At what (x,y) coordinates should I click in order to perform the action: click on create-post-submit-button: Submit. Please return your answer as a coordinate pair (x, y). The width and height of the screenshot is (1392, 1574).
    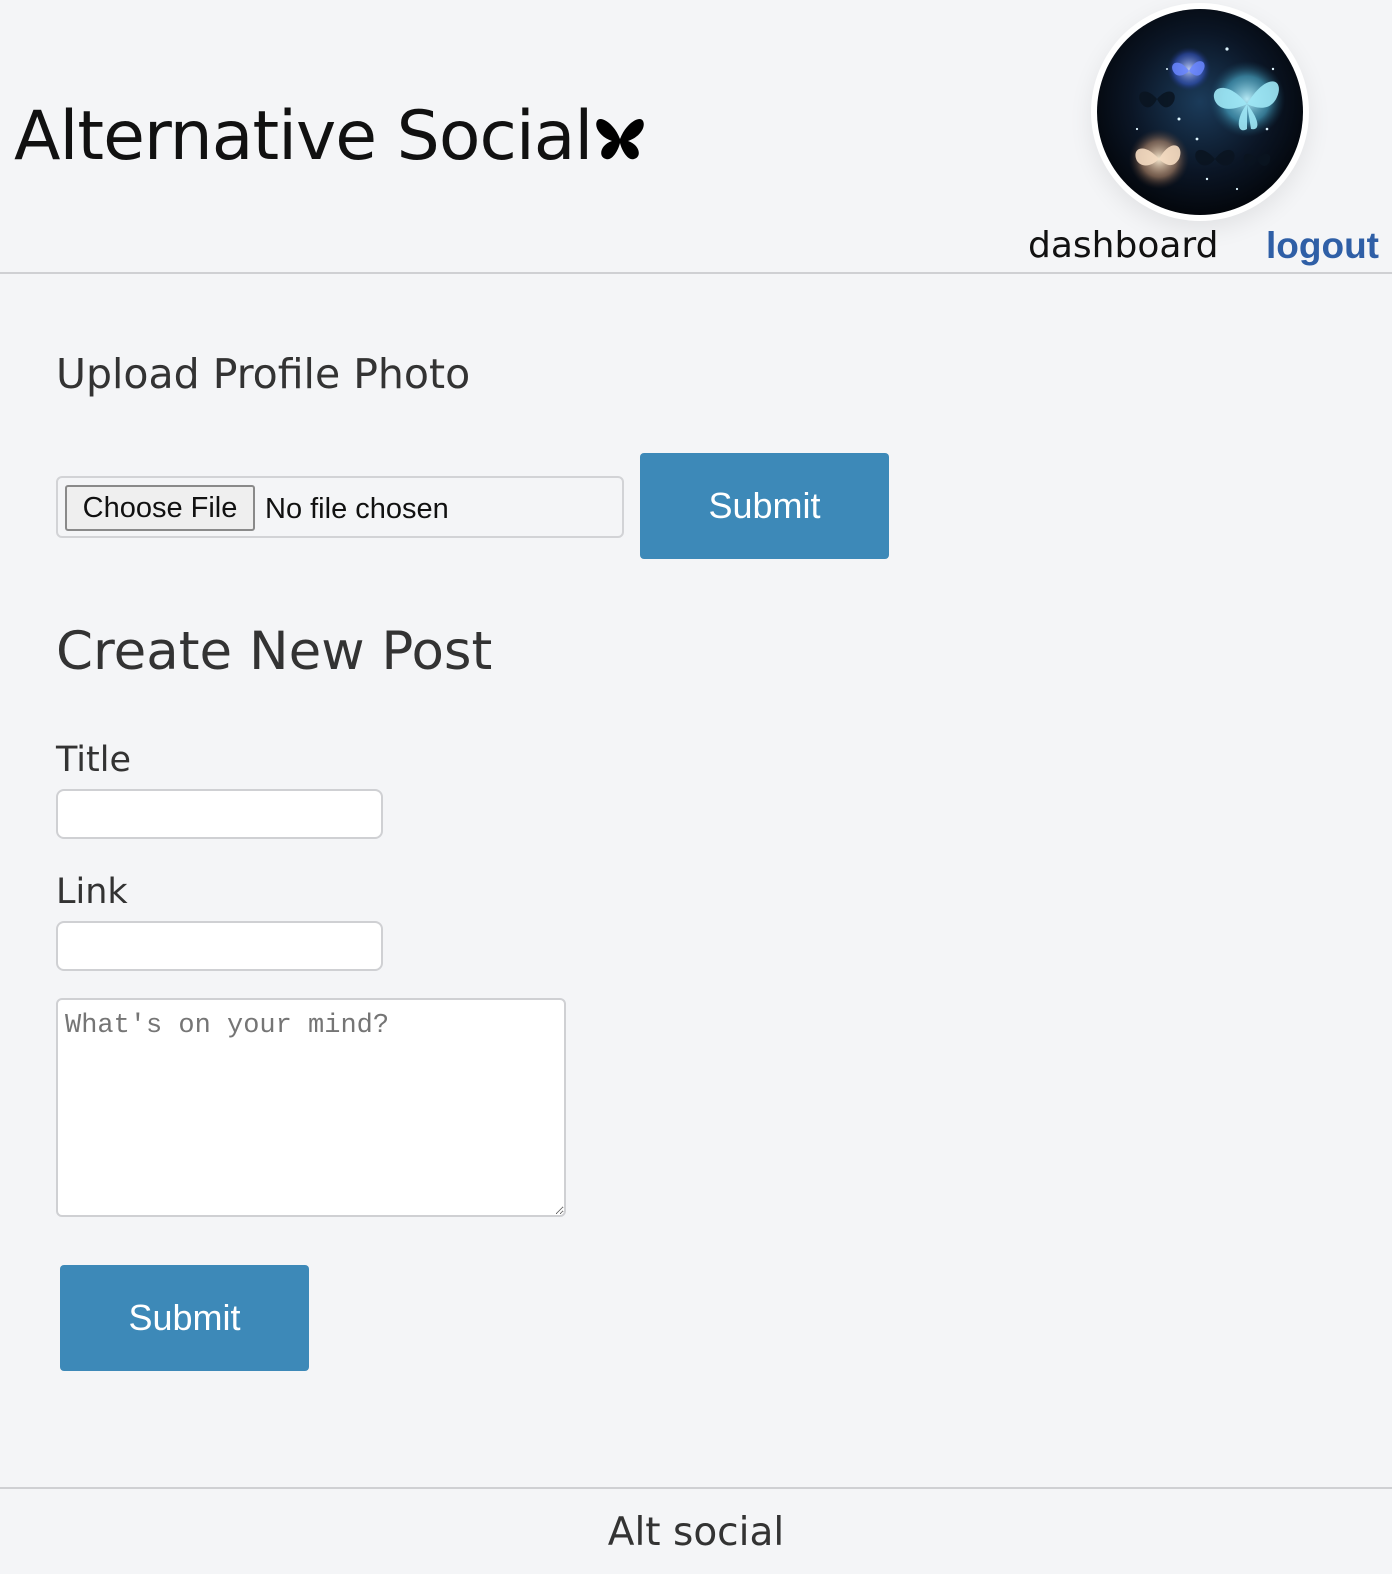
    Looking at the image, I should click on (184, 1318).